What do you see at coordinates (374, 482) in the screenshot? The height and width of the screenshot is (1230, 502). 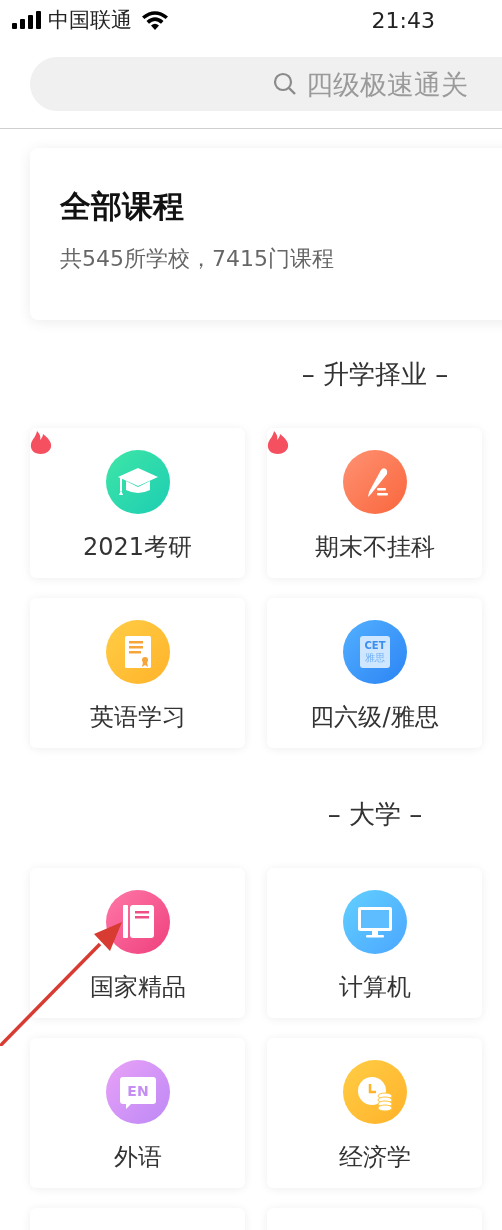 I see `pencil-icon` at bounding box center [374, 482].